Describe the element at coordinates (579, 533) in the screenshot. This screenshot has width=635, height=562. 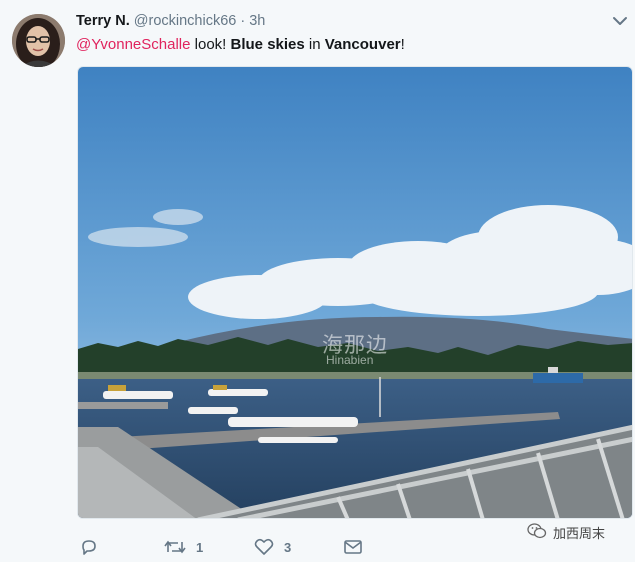
I see `wechat-label: 加西周末` at that location.